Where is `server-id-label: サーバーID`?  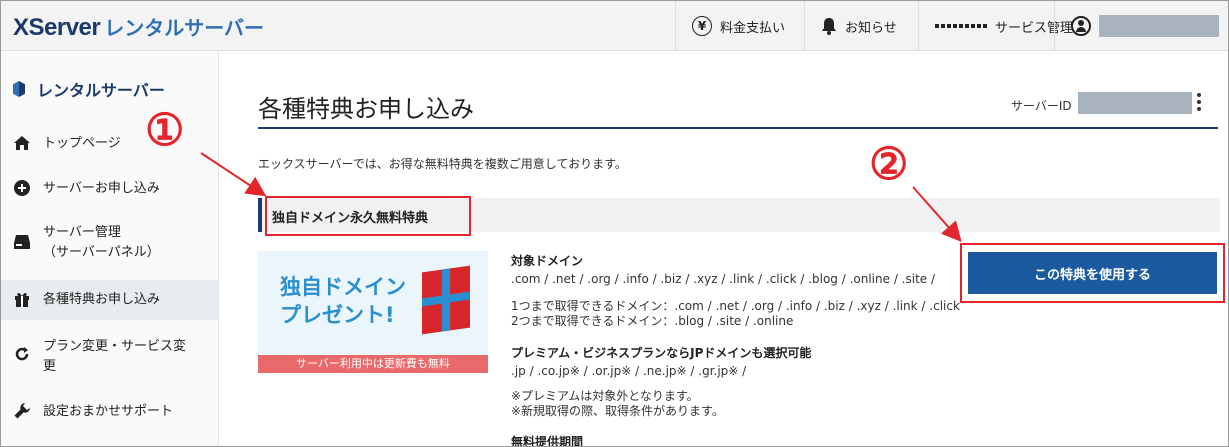
server-id-label: サーバーID is located at coordinates (1041, 106).